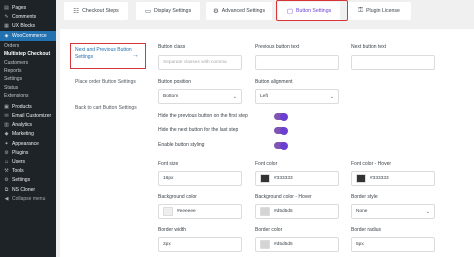  I want to click on sidebar-item-plugins: ⚙ Plugins, so click(28, 152).